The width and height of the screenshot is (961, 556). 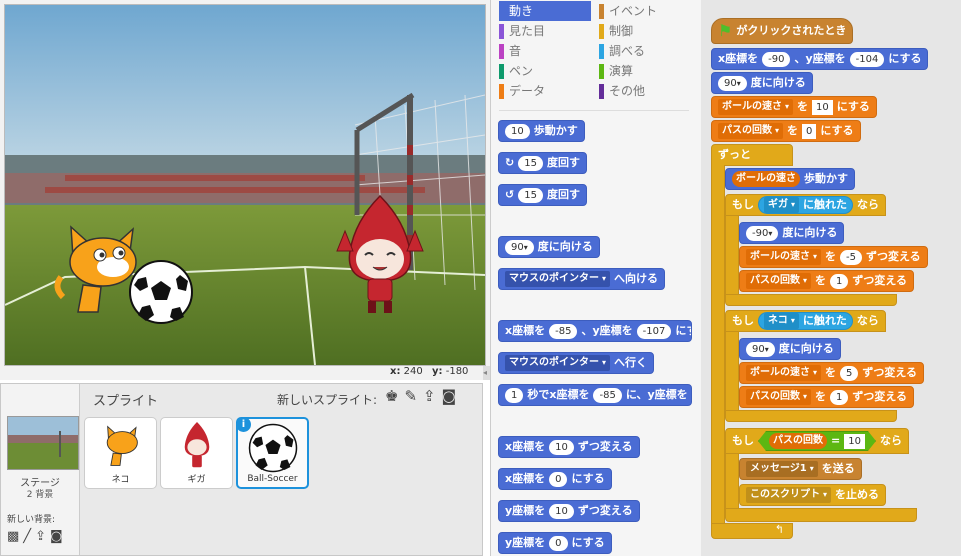 I want to click on message-dropdown: メッセージ1 ▾, so click(x=782, y=469).